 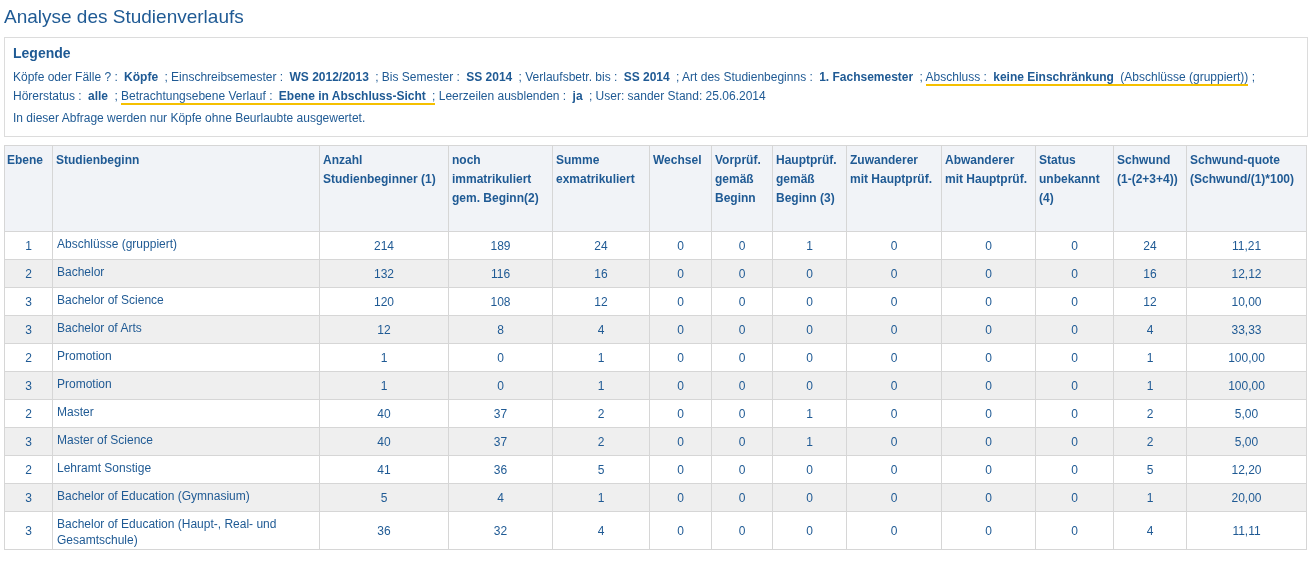 I want to click on table-cell: 12, so click(x=384, y=329).